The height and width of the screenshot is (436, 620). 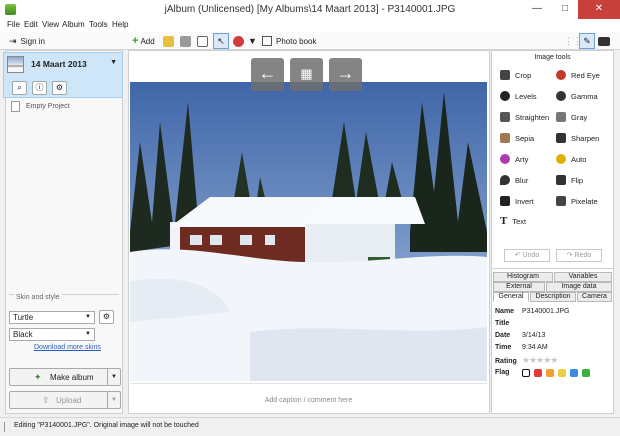 What do you see at coordinates (65, 377) in the screenshot?
I see `make-album-button: ✦ Make album ▼` at bounding box center [65, 377].